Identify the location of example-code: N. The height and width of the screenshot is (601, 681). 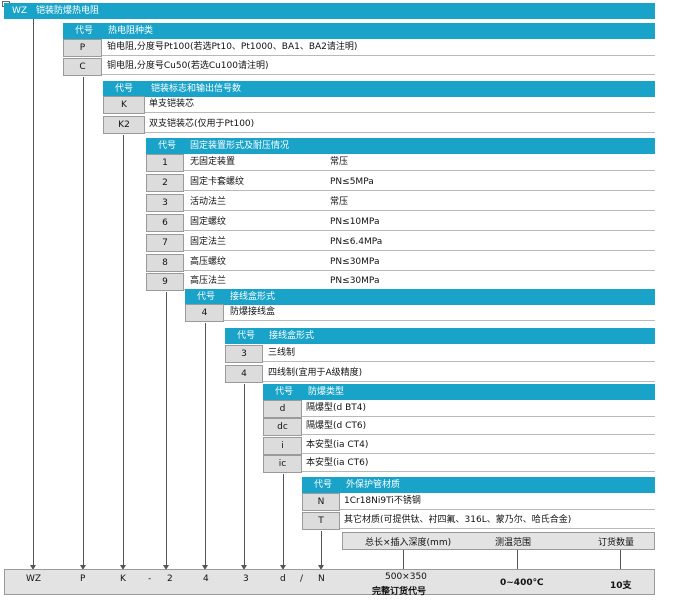
(321, 579).